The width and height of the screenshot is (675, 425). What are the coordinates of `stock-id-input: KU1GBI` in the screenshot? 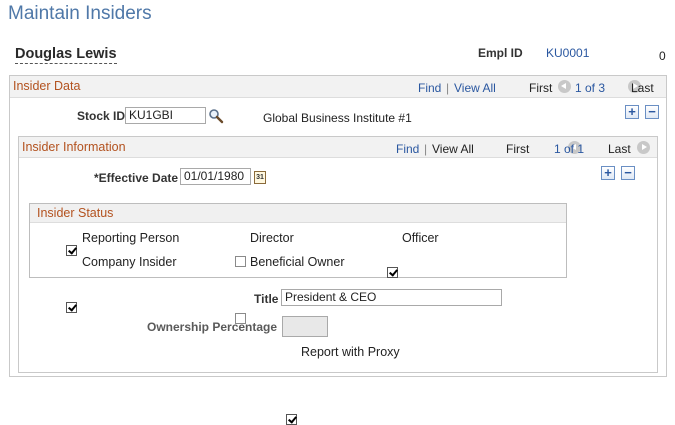 It's located at (165, 115).